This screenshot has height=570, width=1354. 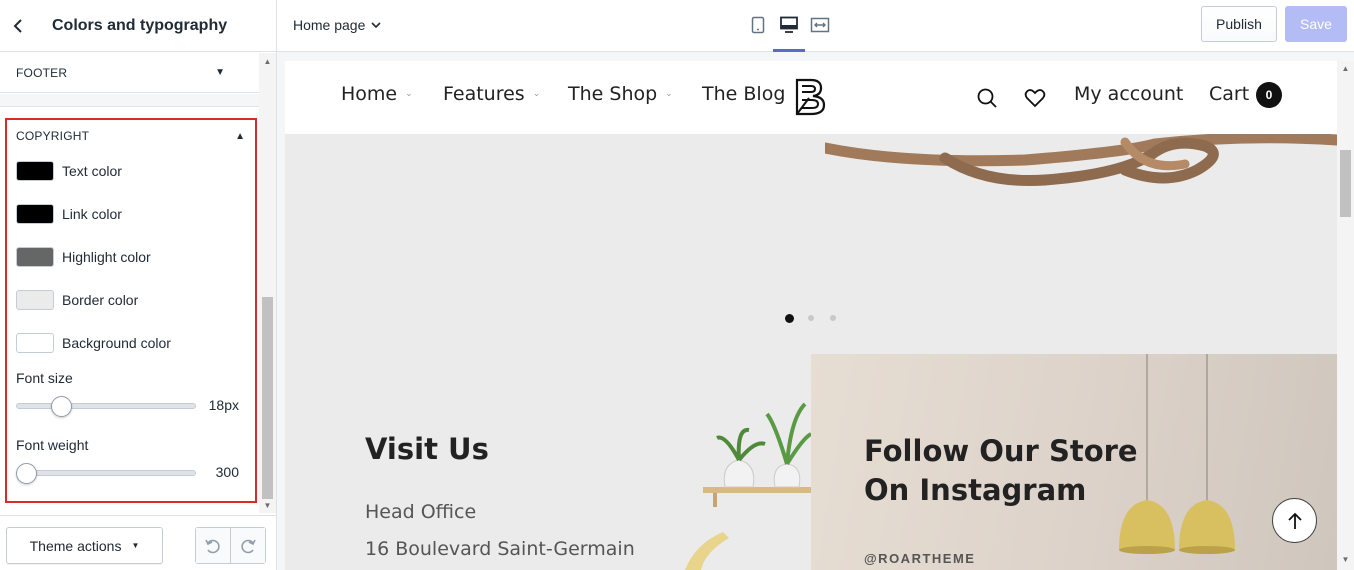 What do you see at coordinates (758, 25) in the screenshot?
I see `mobile-view-button` at bounding box center [758, 25].